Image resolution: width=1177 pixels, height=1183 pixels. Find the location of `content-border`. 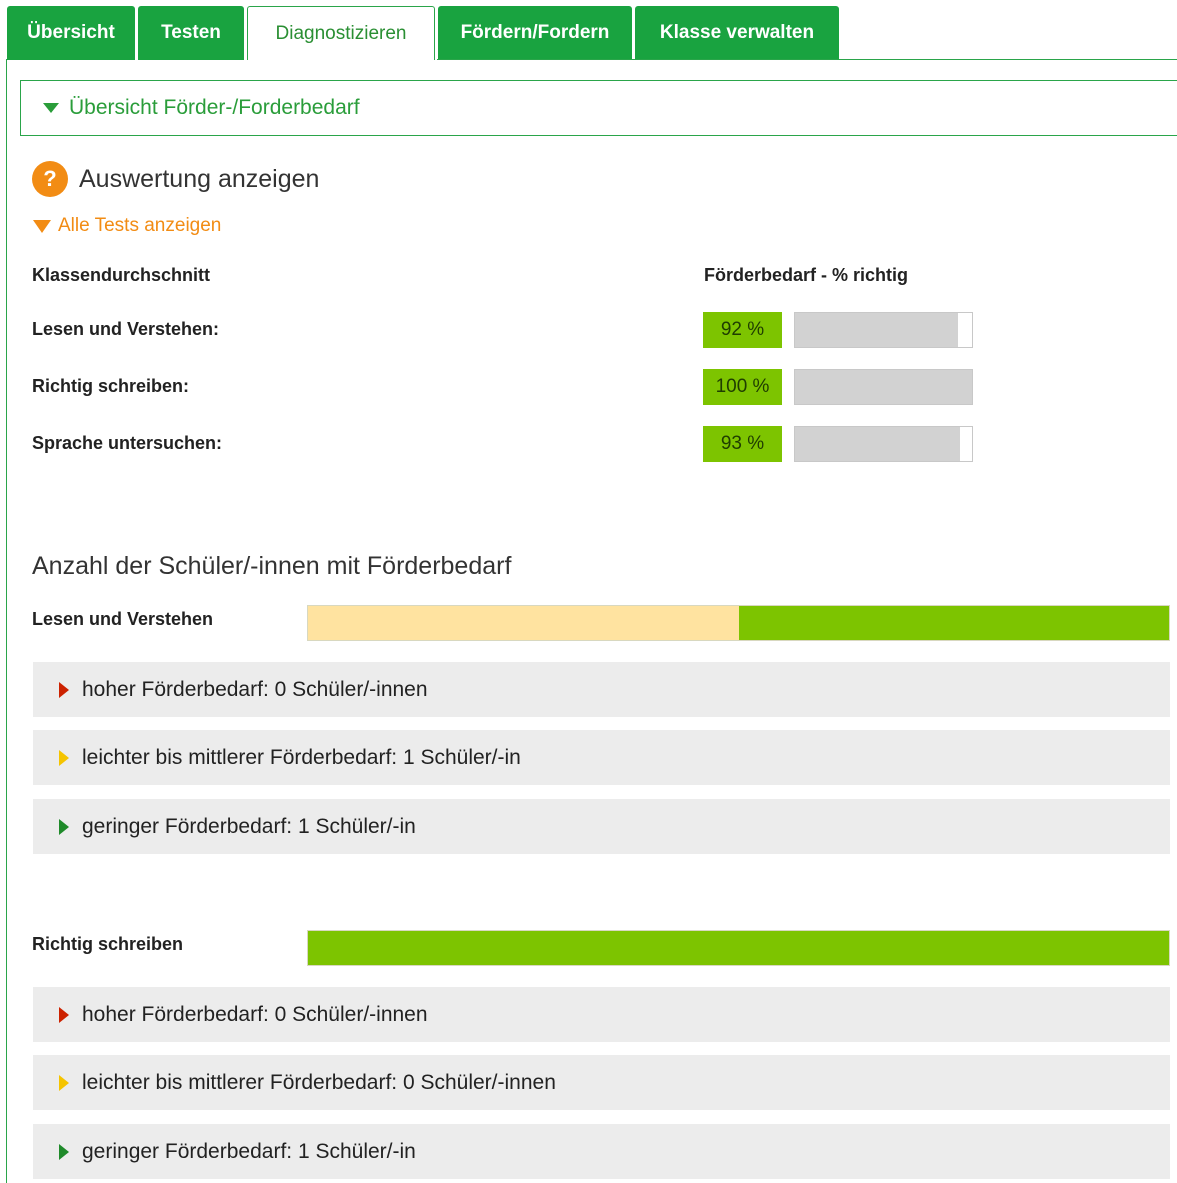

content-border is located at coordinates (6, 621).